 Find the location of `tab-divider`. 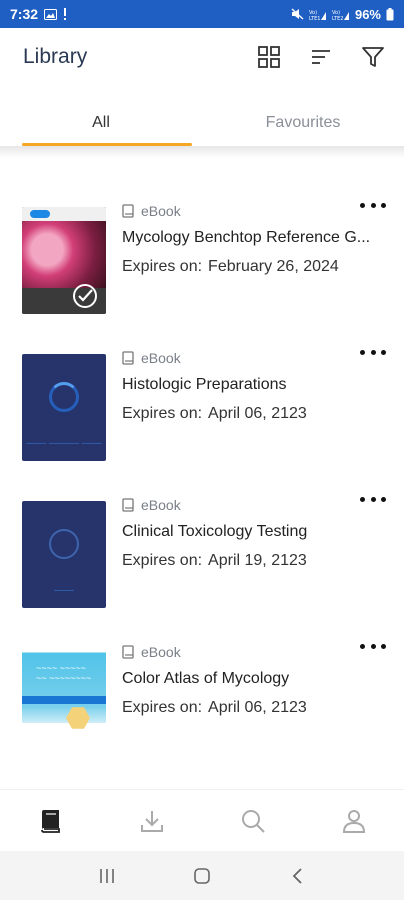

tab-divider is located at coordinates (202, 152).